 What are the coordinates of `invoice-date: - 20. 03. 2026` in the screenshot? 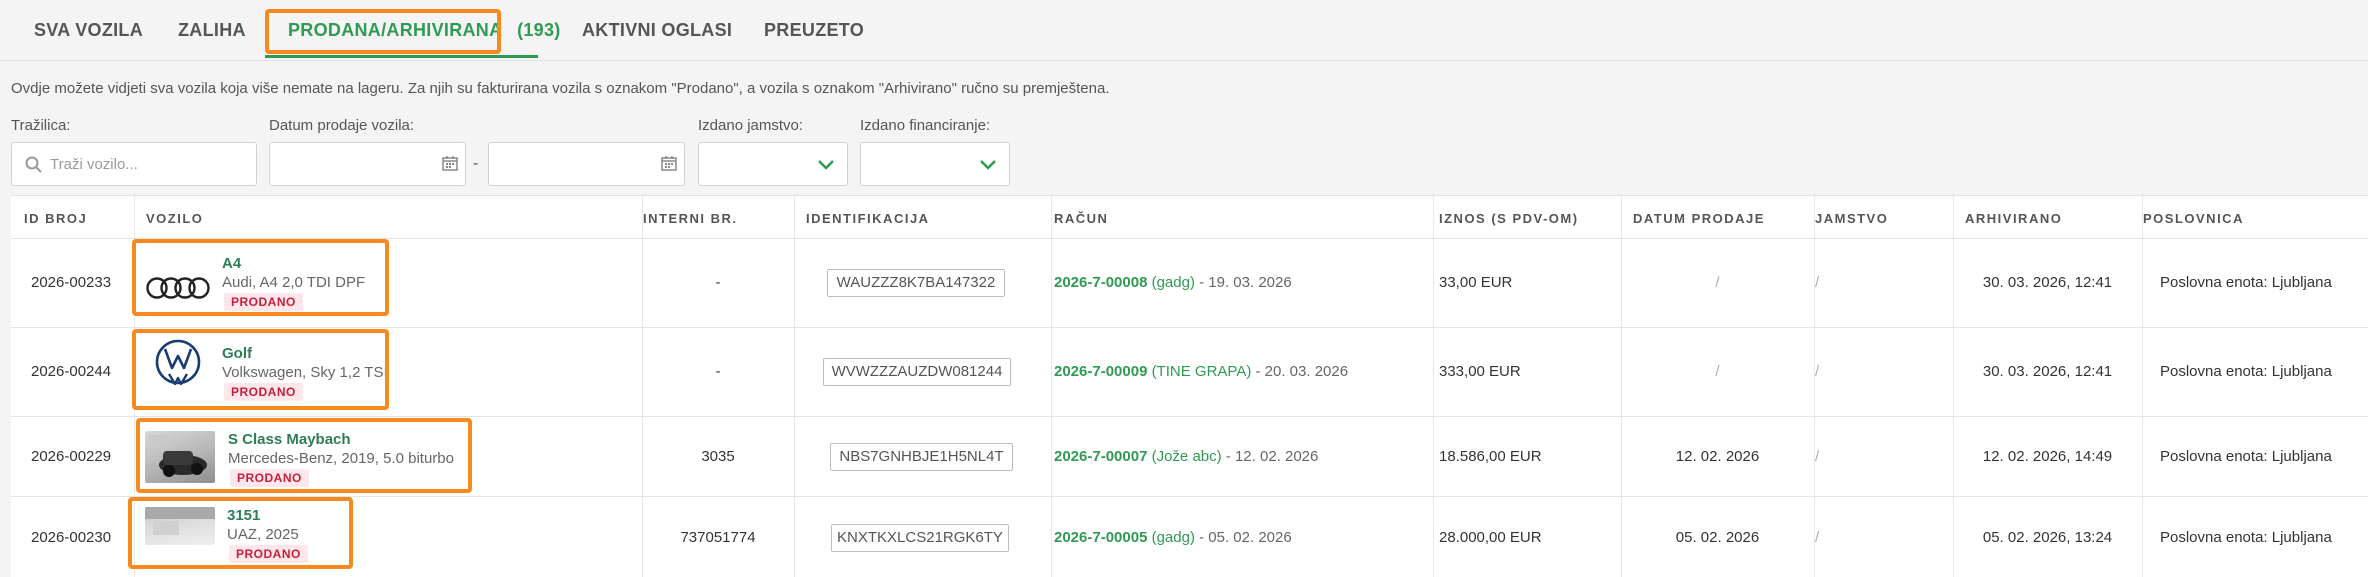 It's located at (1302, 371).